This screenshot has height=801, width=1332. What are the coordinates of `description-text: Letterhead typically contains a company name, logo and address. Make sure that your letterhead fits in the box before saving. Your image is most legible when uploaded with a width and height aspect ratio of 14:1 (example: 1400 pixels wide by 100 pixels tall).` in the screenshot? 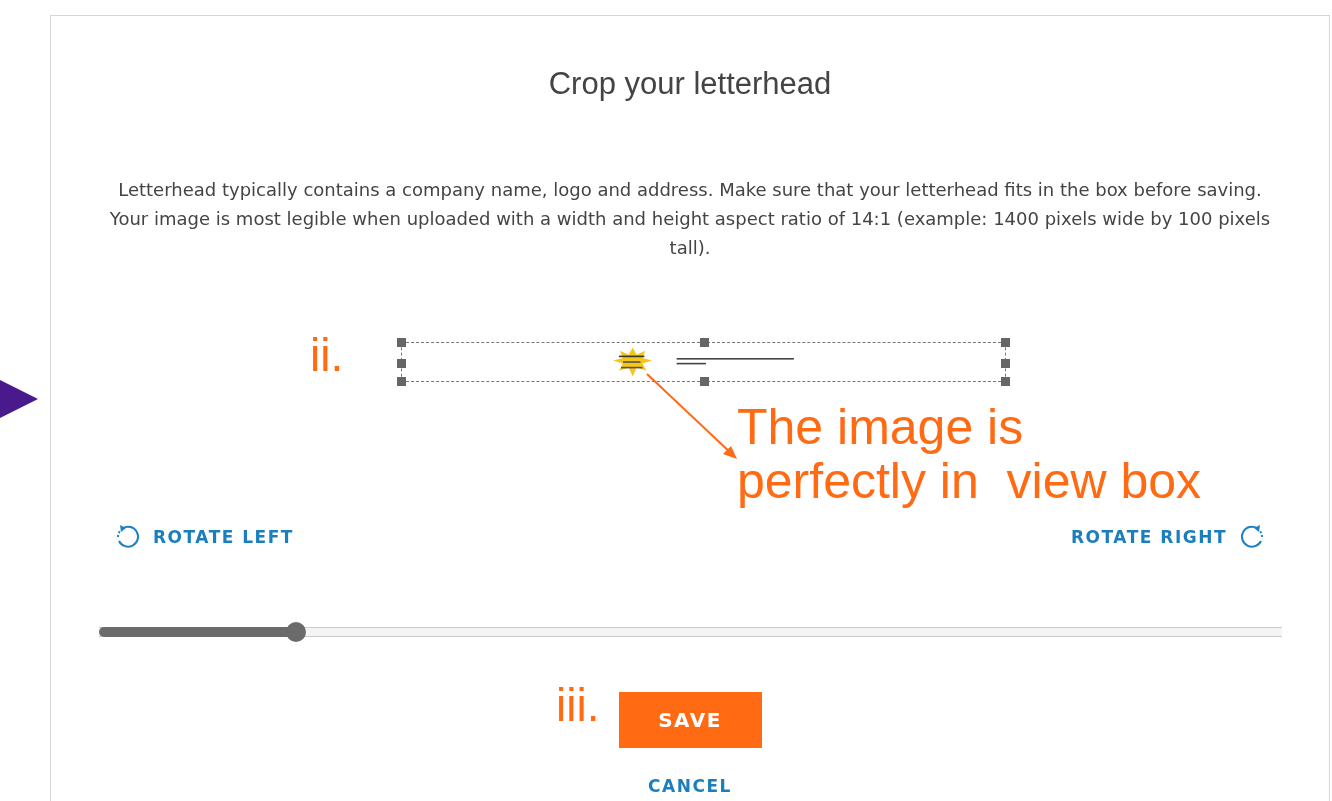 It's located at (690, 219).